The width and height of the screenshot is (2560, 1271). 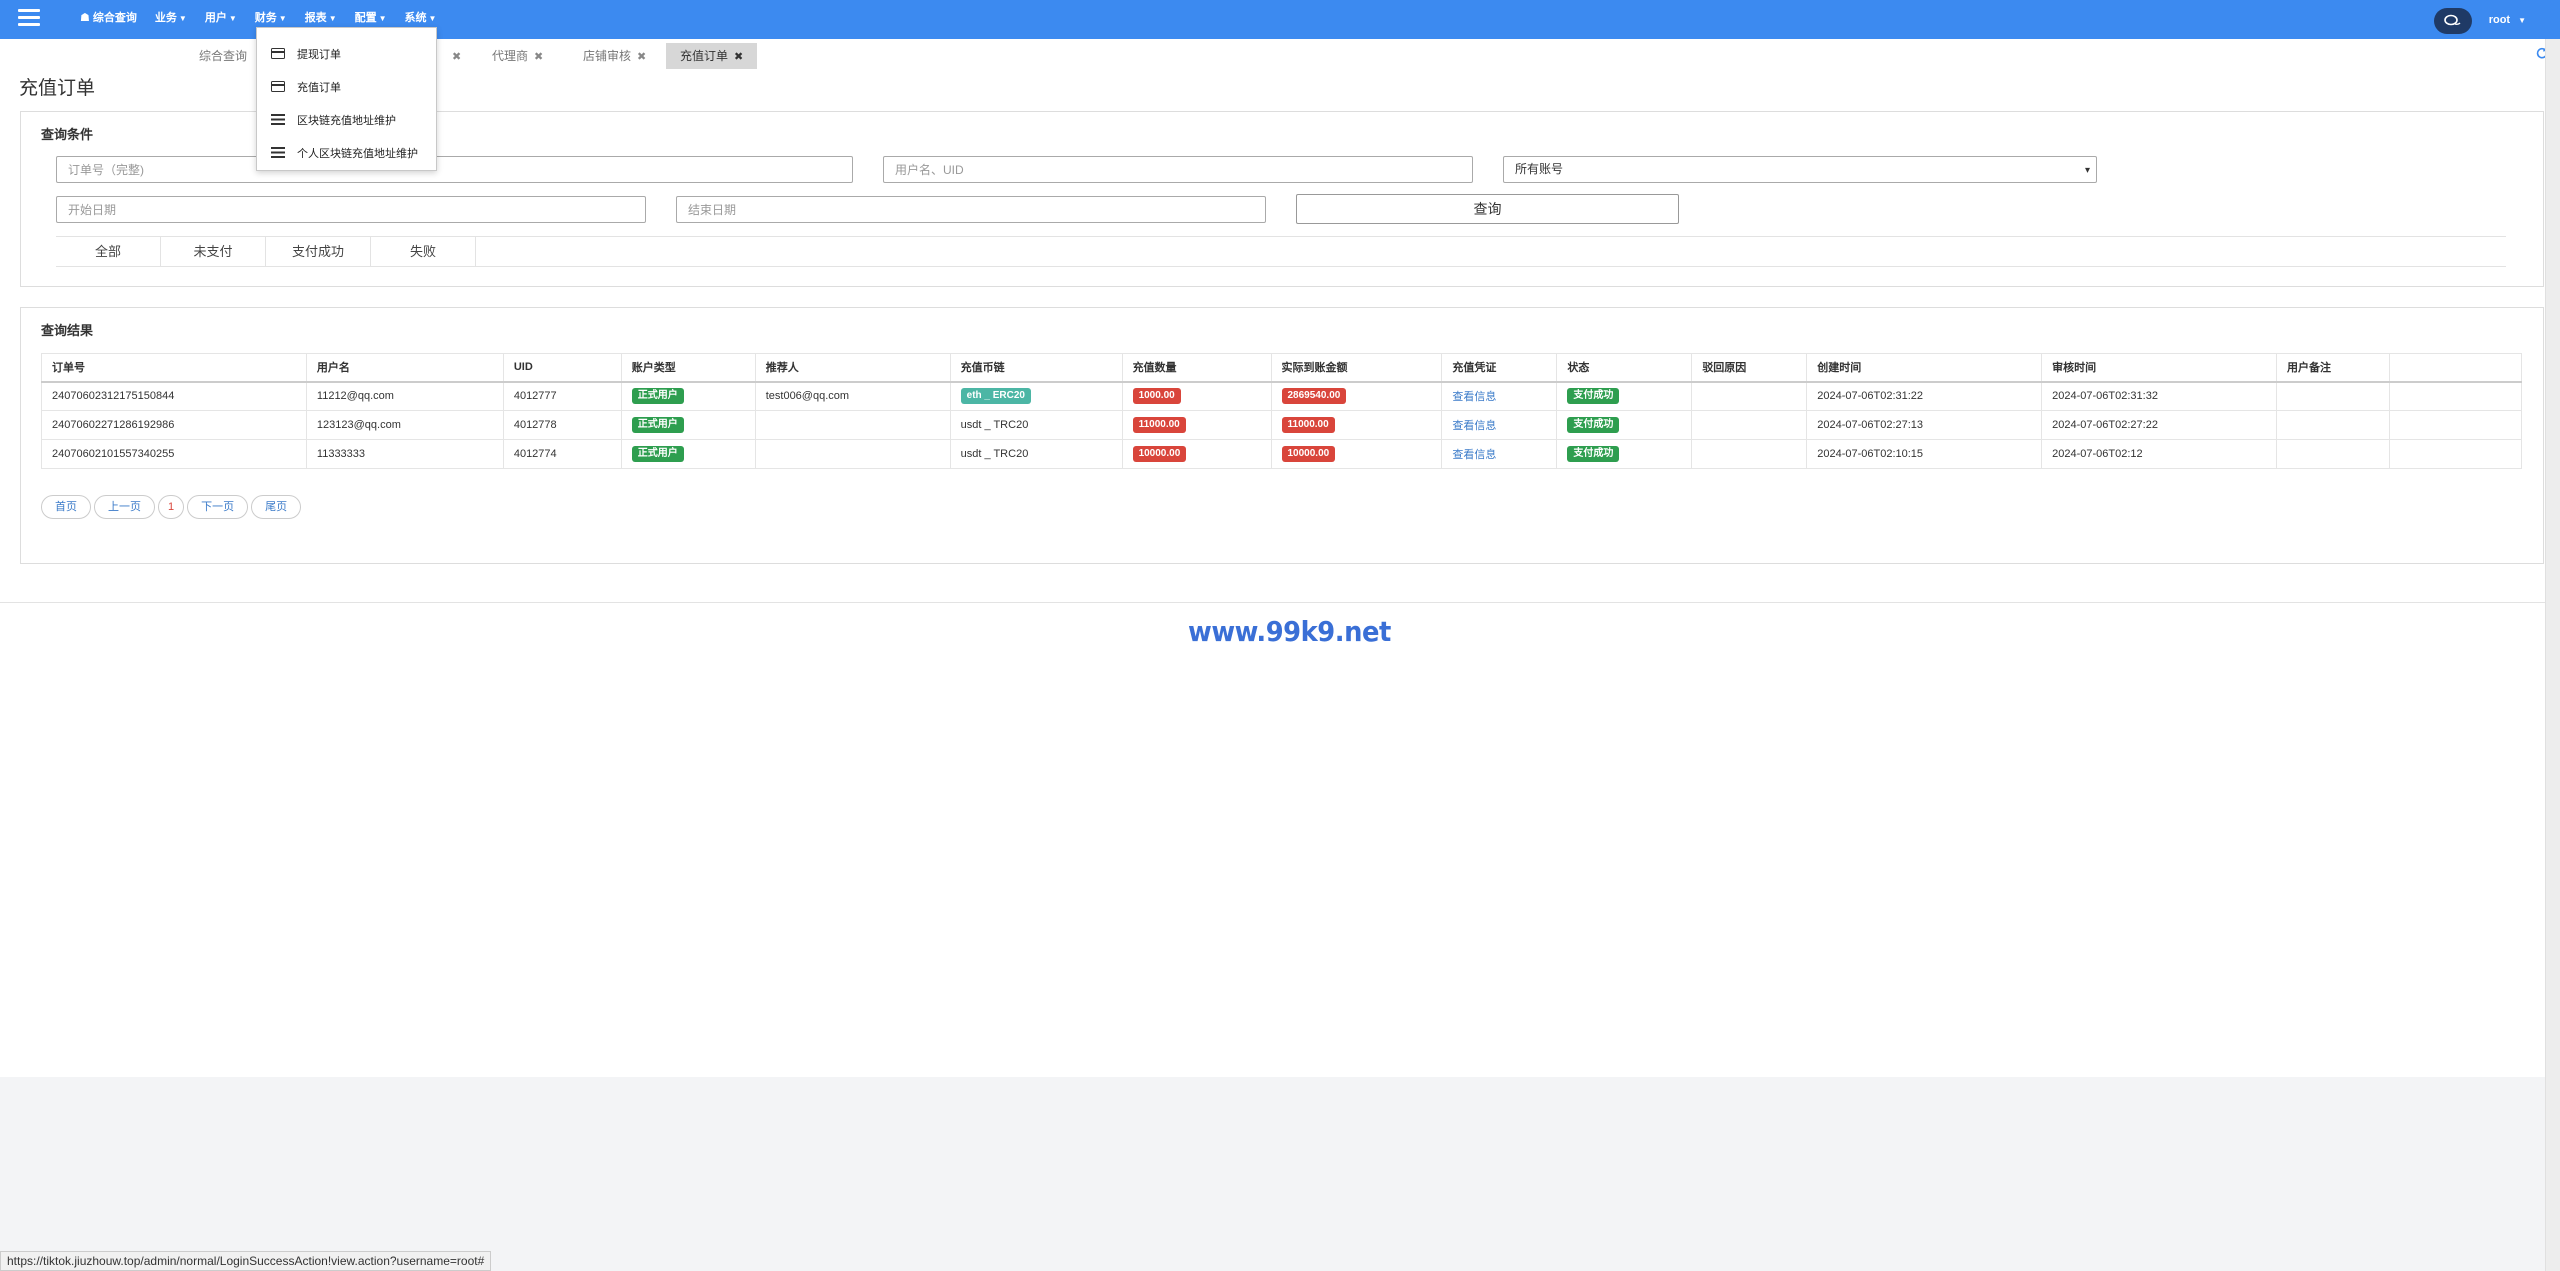 What do you see at coordinates (712, 56) in the screenshot?
I see `tab-recharge-orders: 充值订单 ✖` at bounding box center [712, 56].